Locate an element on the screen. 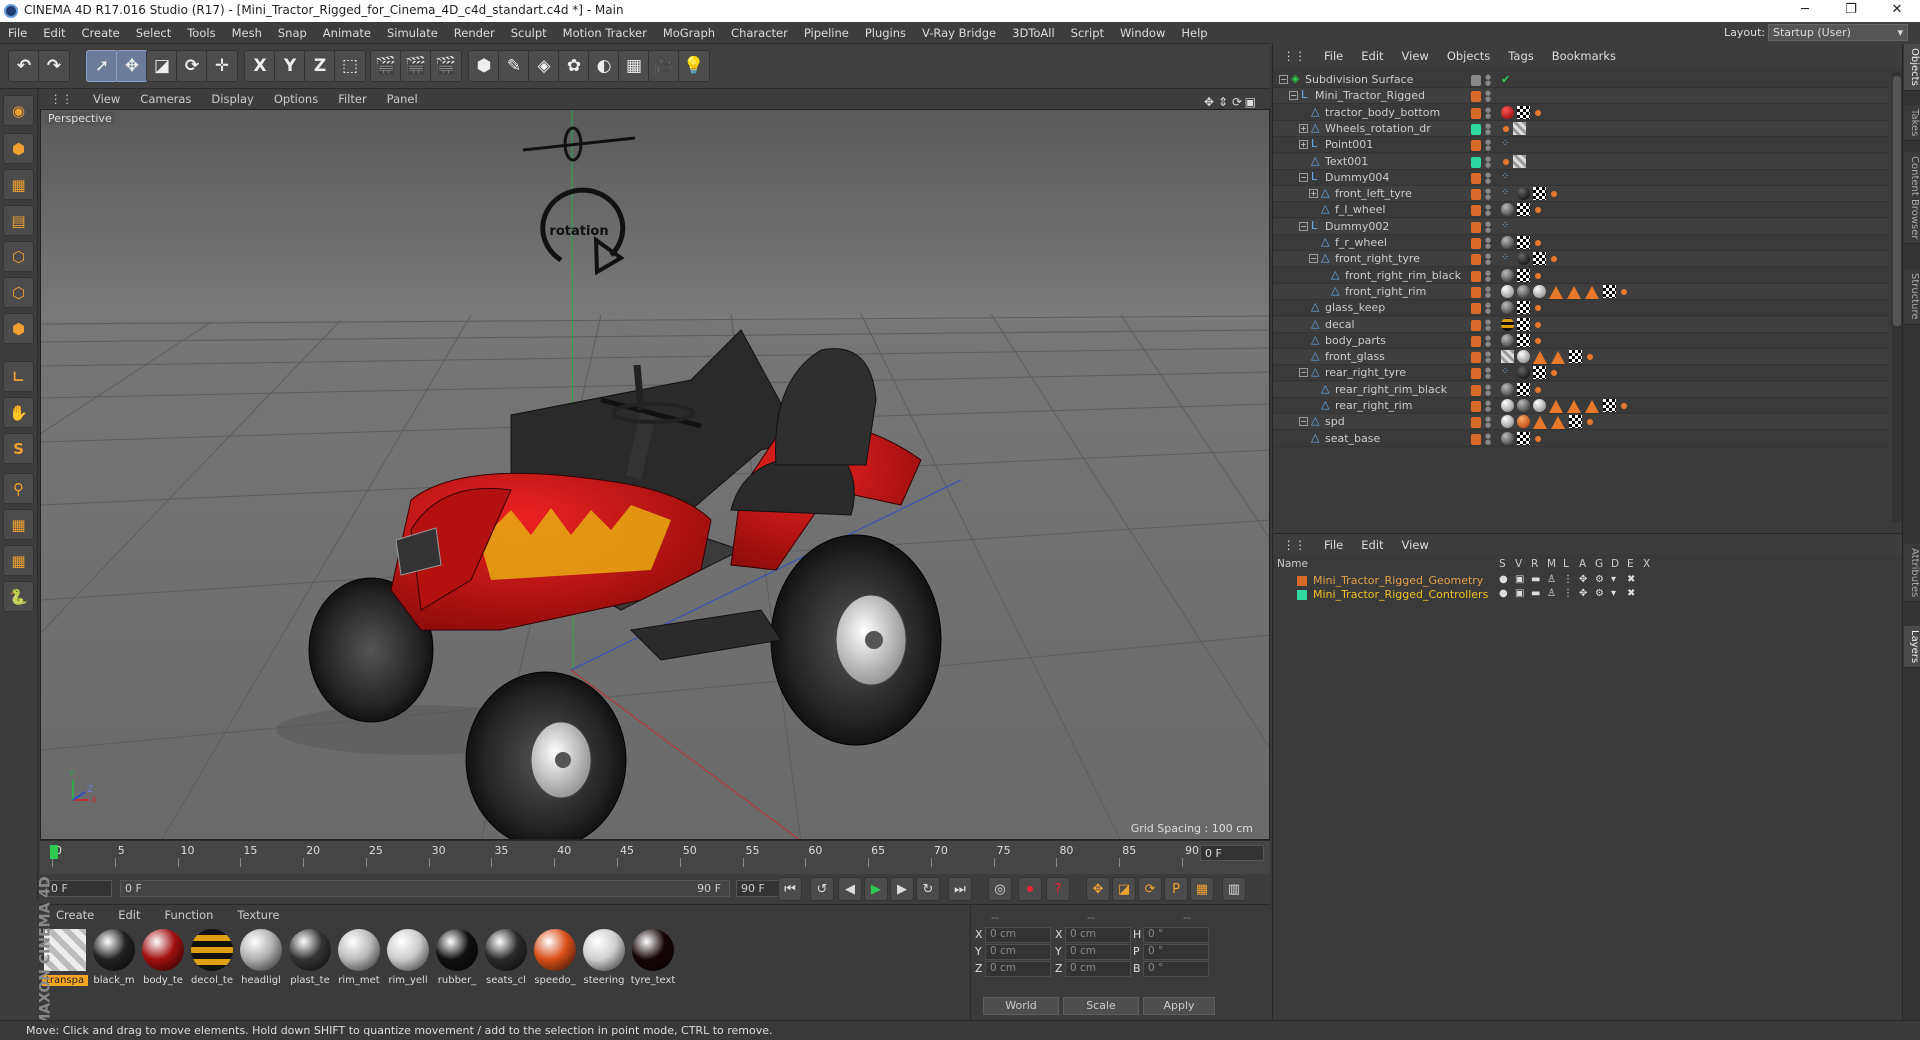 The width and height of the screenshot is (1920, 1040). menu-create: Create is located at coordinates (101, 31).